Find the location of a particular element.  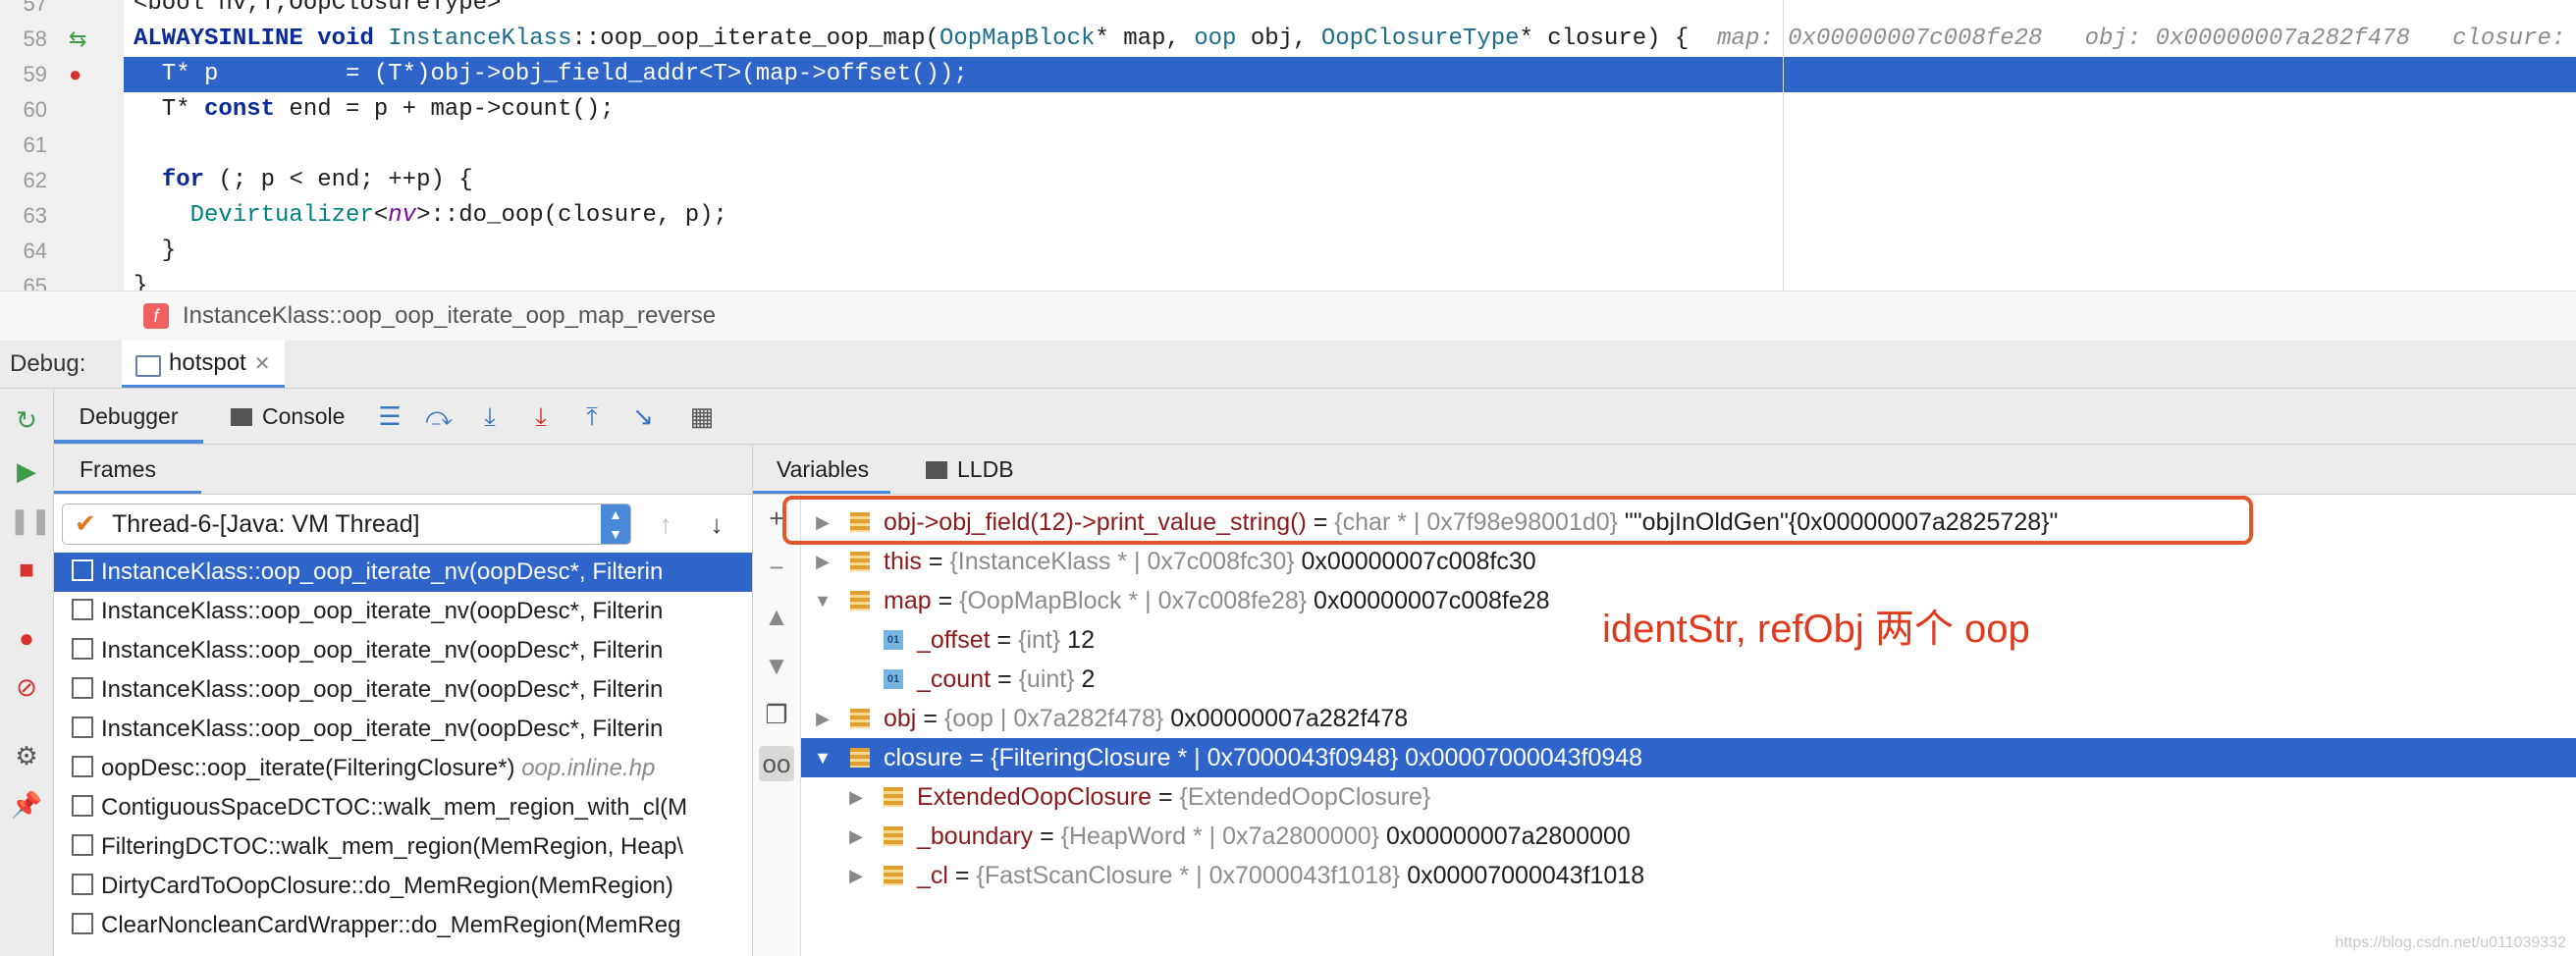

menu-icon: ☰ is located at coordinates (389, 416).